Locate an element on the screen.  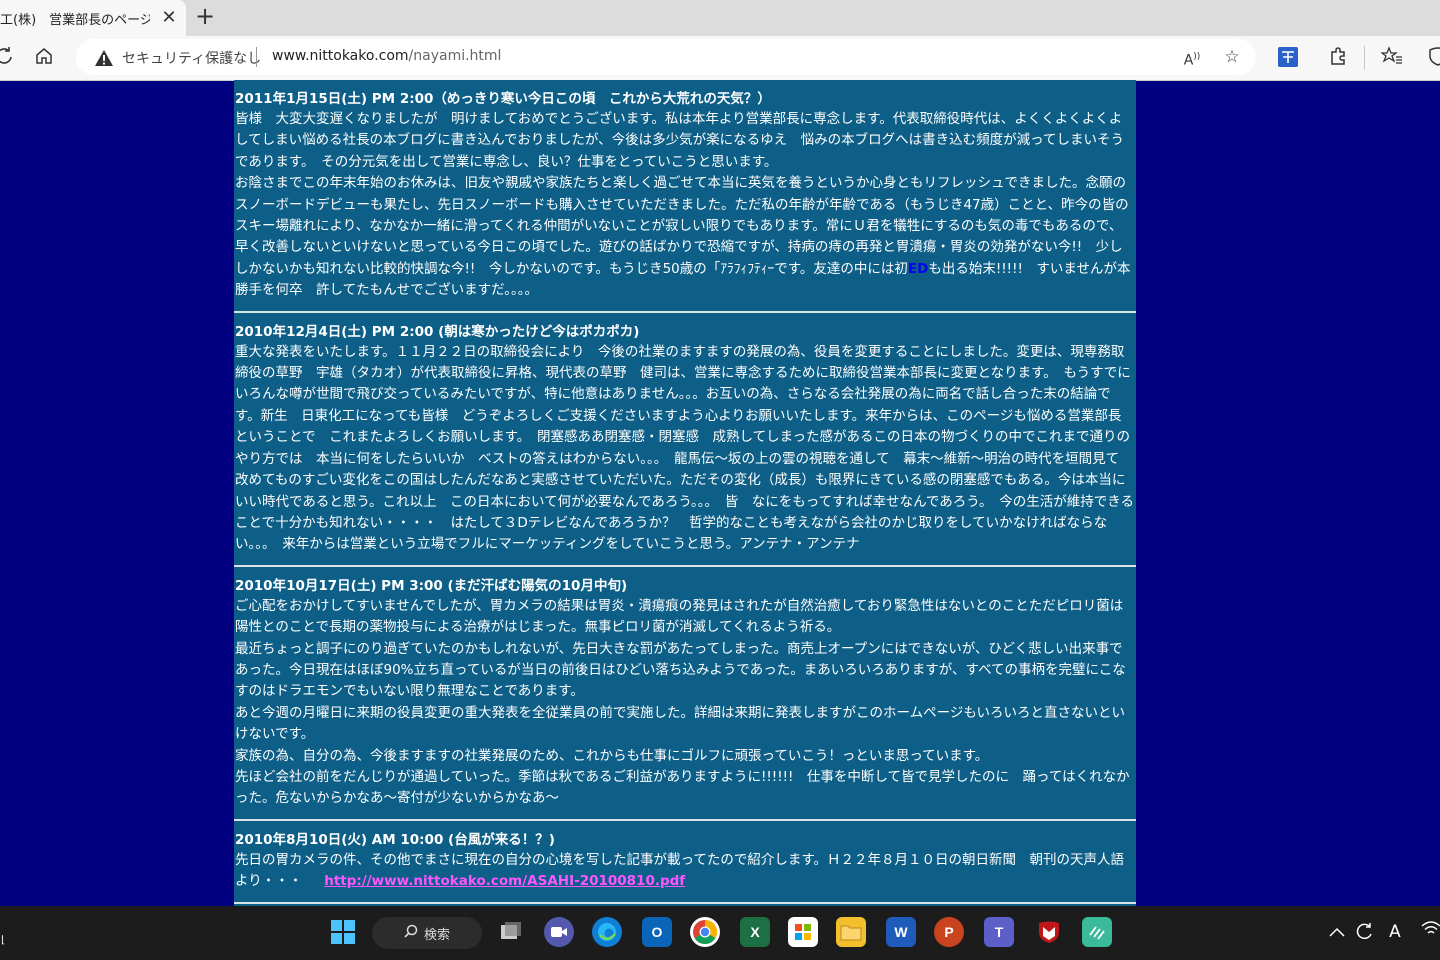
store-icon is located at coordinates (803, 932).